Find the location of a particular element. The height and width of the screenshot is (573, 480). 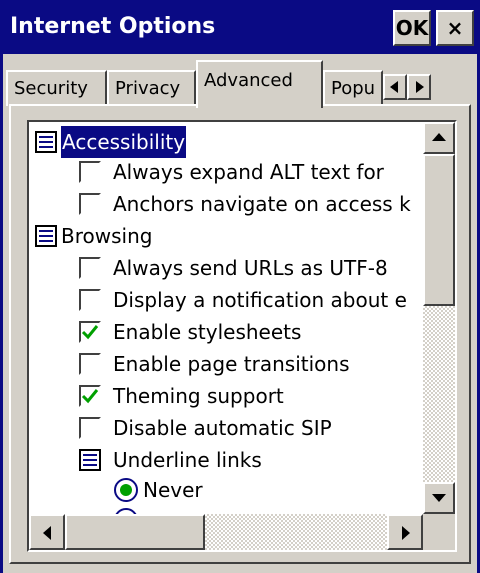

tree-item-label: Disable automatic SIP is located at coordinates (222, 428).